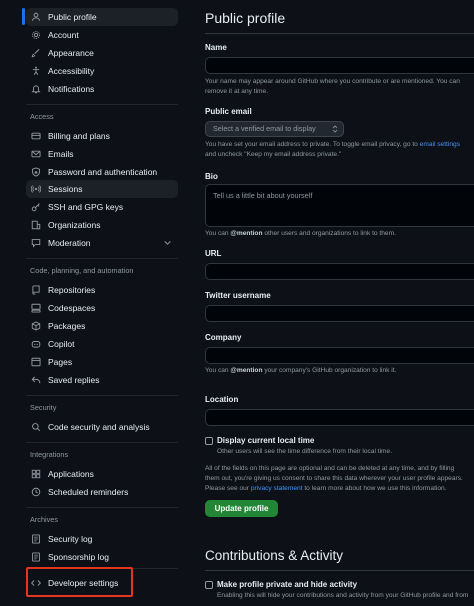  I want to click on contributions-divider, so click(339, 570).